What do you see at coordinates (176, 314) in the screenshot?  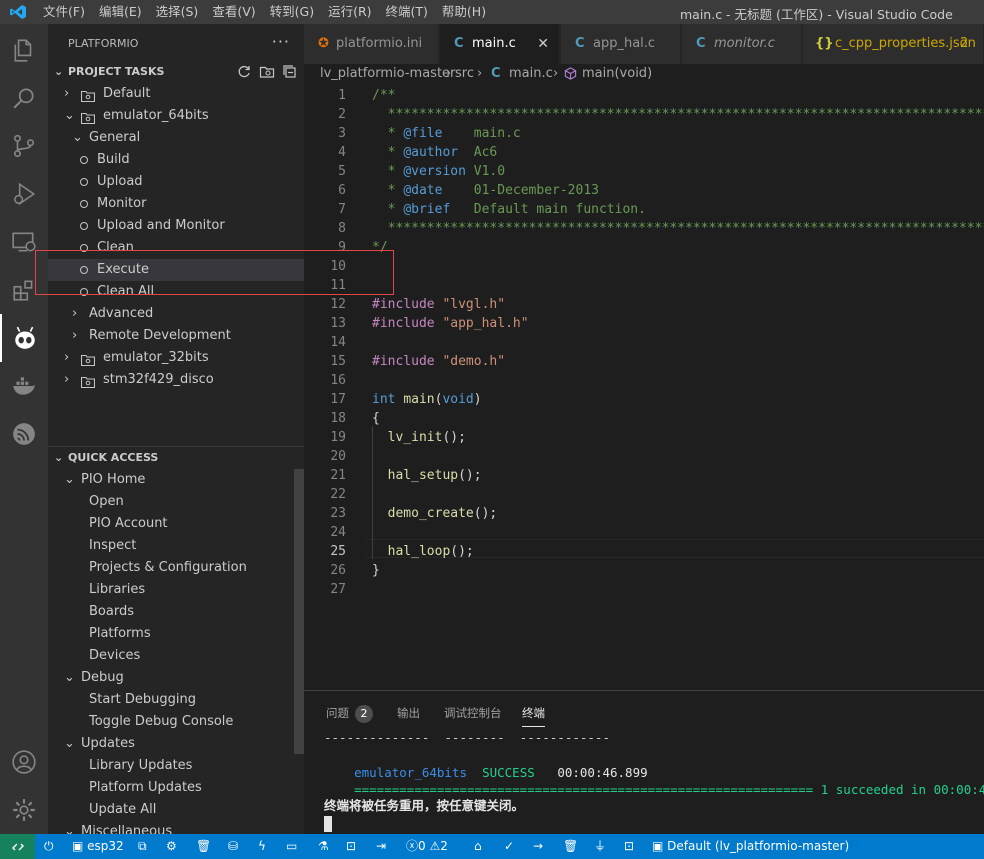 I see `group-advanced: › Advanced` at bounding box center [176, 314].